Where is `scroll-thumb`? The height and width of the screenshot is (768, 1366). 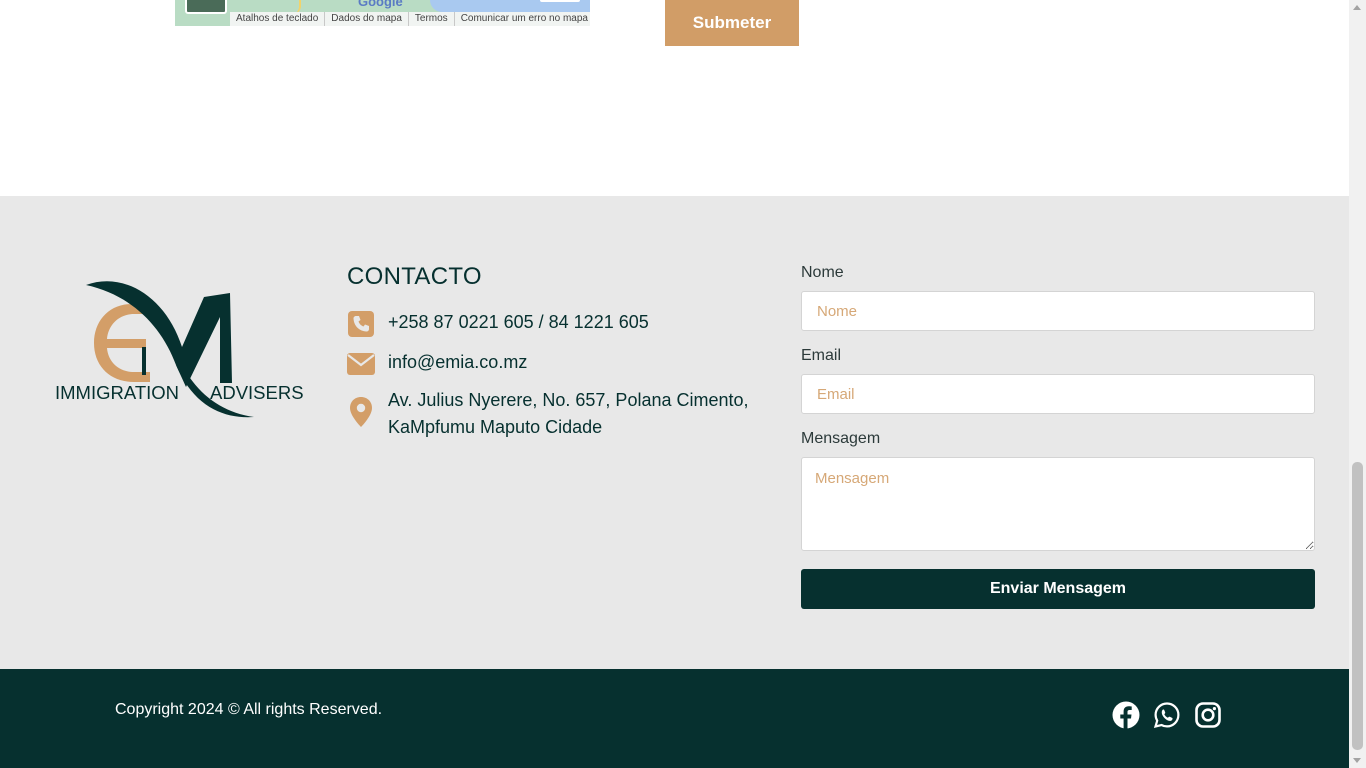
scroll-thumb is located at coordinates (1357, 606).